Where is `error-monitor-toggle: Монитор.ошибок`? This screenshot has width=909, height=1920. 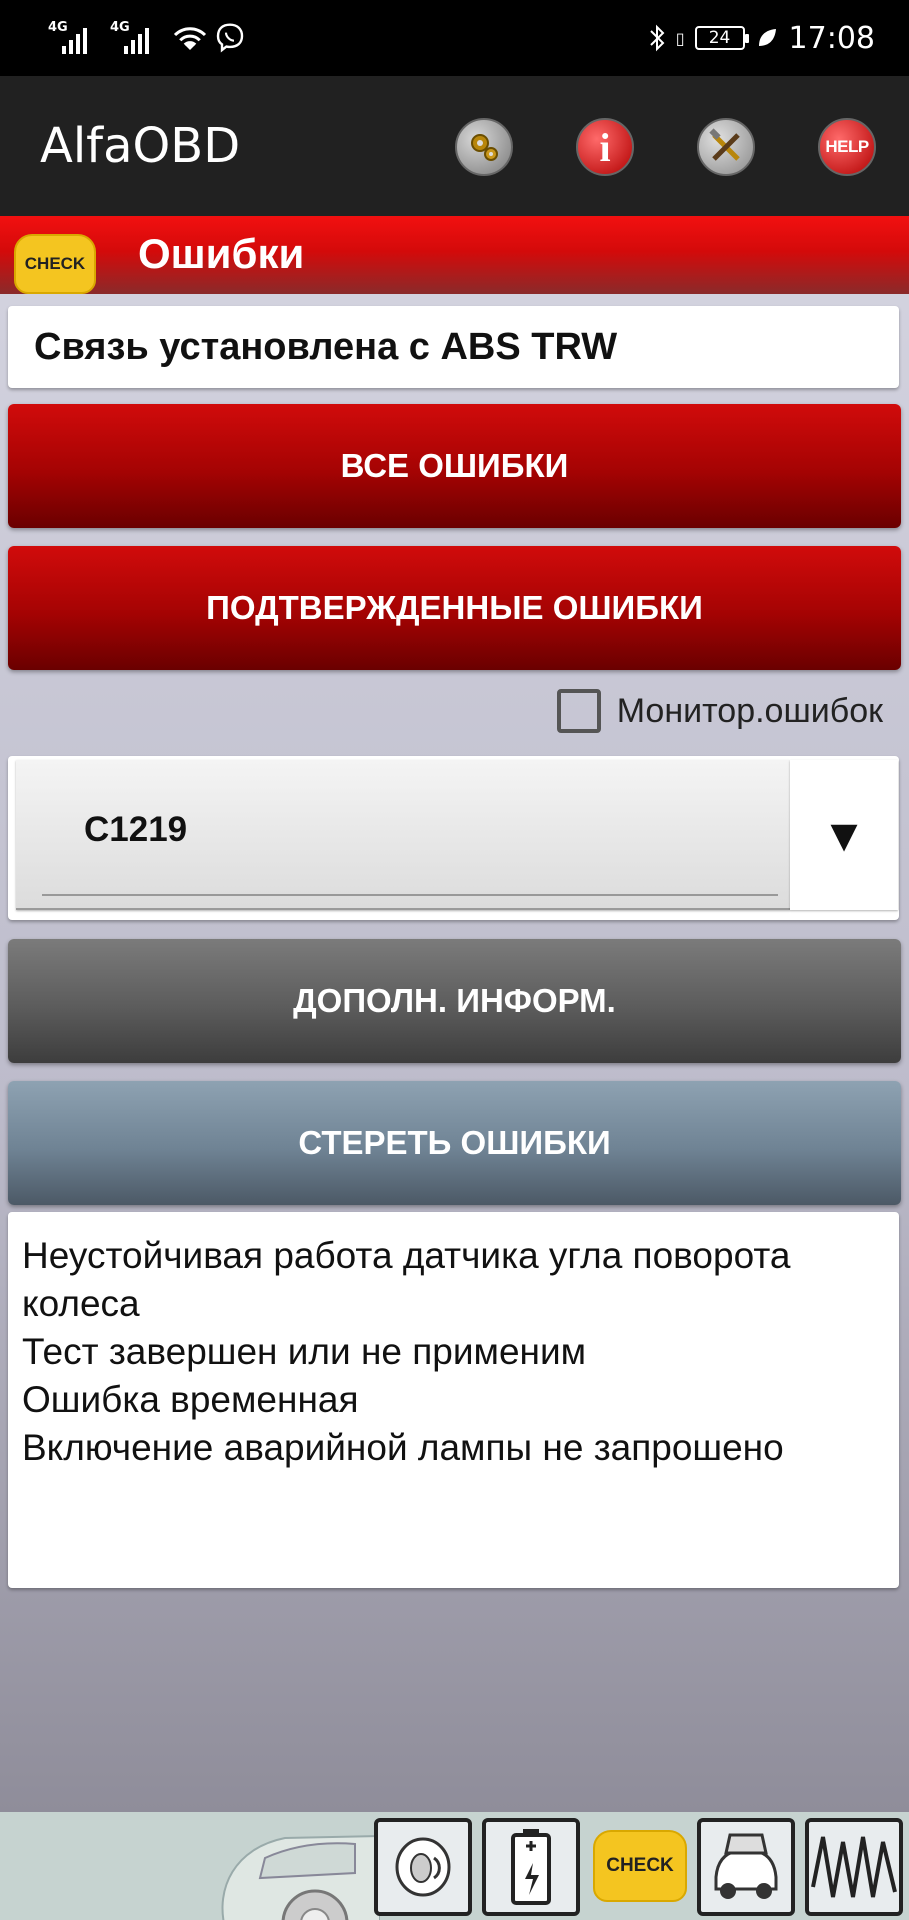
error-monitor-toggle: Монитор.ошибок is located at coordinates (719, 711).